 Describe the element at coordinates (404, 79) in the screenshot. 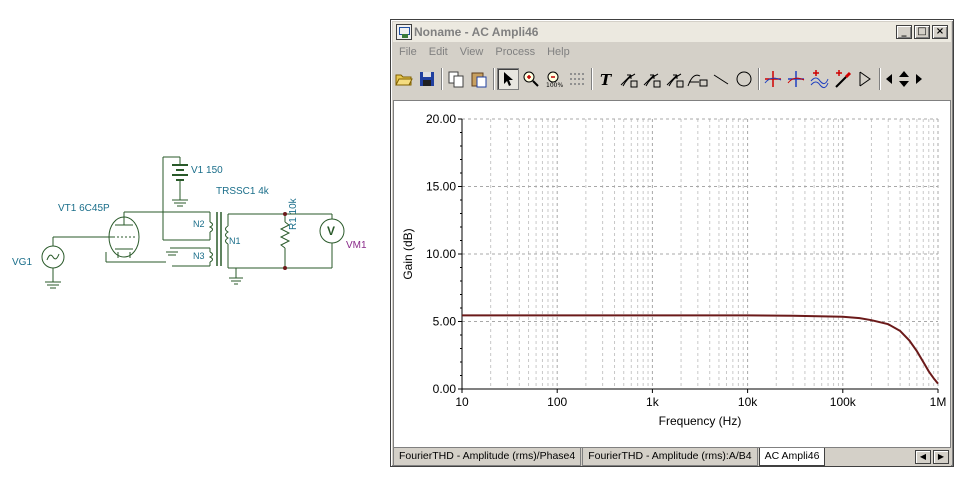

I see `open-folder-icon` at that location.